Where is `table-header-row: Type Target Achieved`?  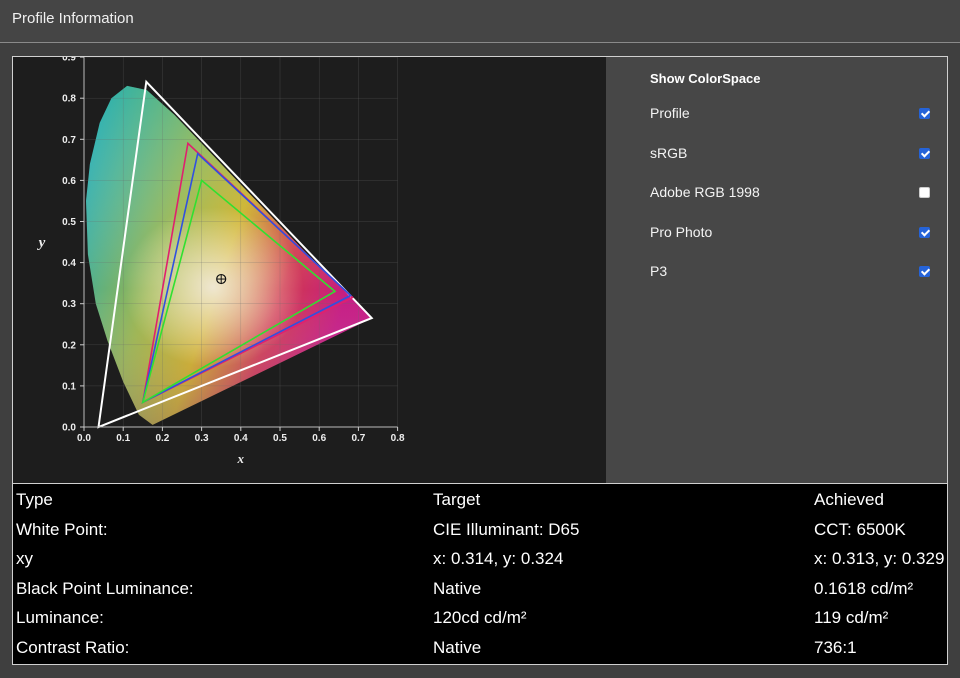
table-header-row: Type Target Achieved is located at coordinates (480, 502).